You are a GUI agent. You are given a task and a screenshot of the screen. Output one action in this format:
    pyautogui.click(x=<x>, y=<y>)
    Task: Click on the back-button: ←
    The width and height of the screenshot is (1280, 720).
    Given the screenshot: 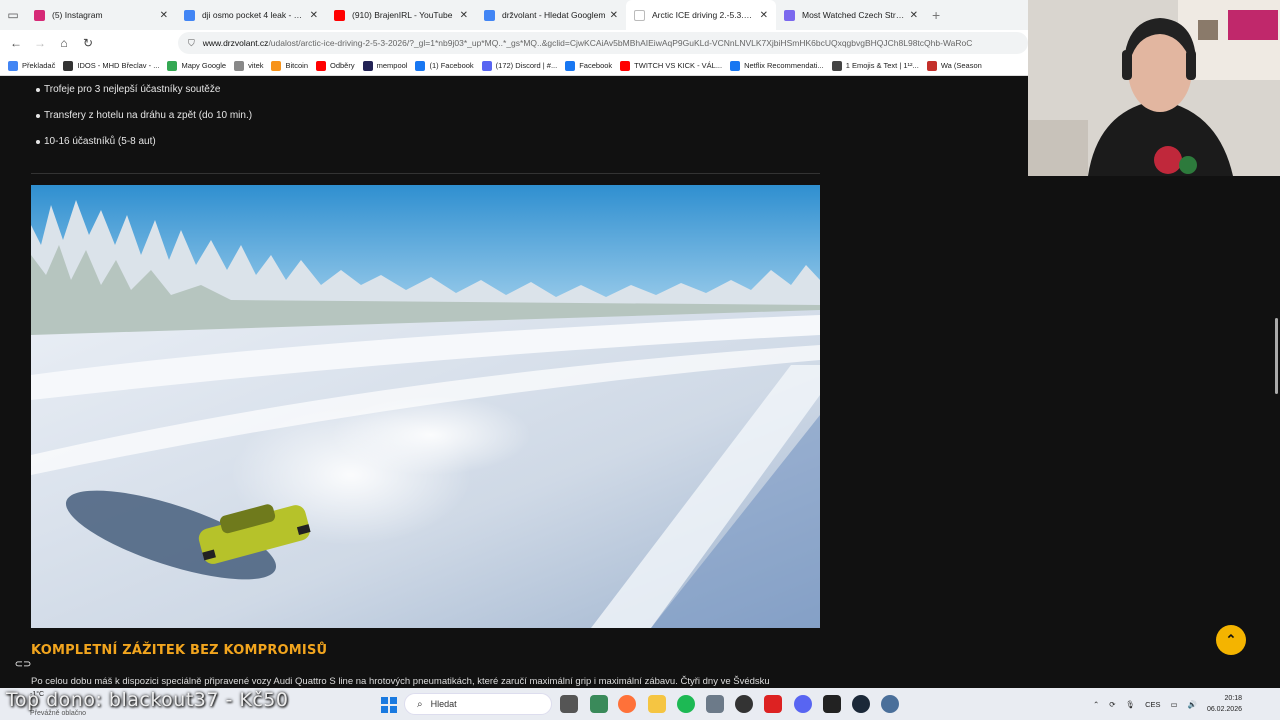 What is the action you would take?
    pyautogui.click(x=16, y=43)
    